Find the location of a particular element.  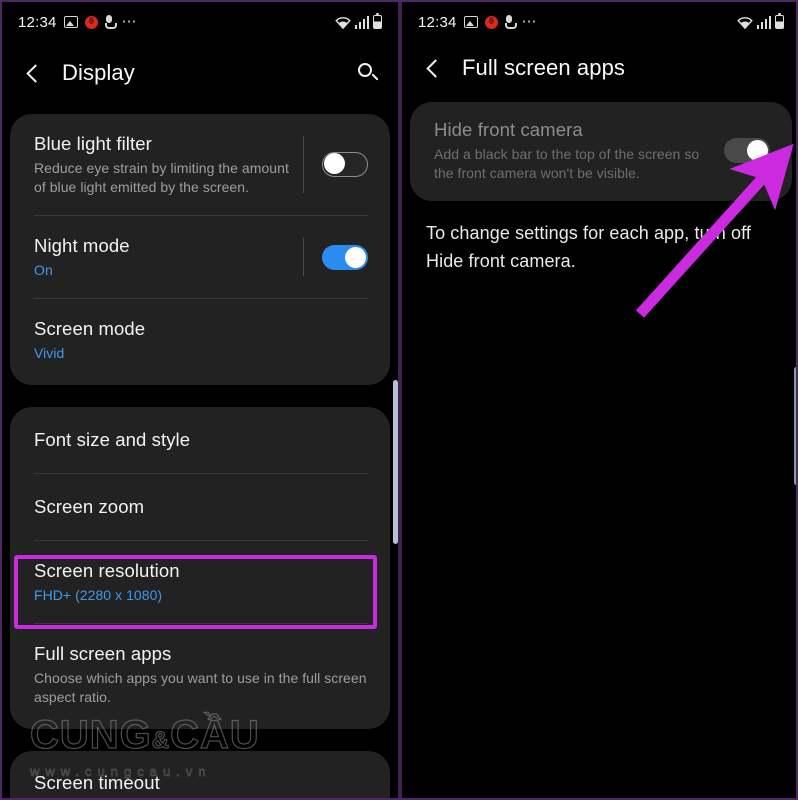

scrollbar-thumb-right is located at coordinates (795, 426).